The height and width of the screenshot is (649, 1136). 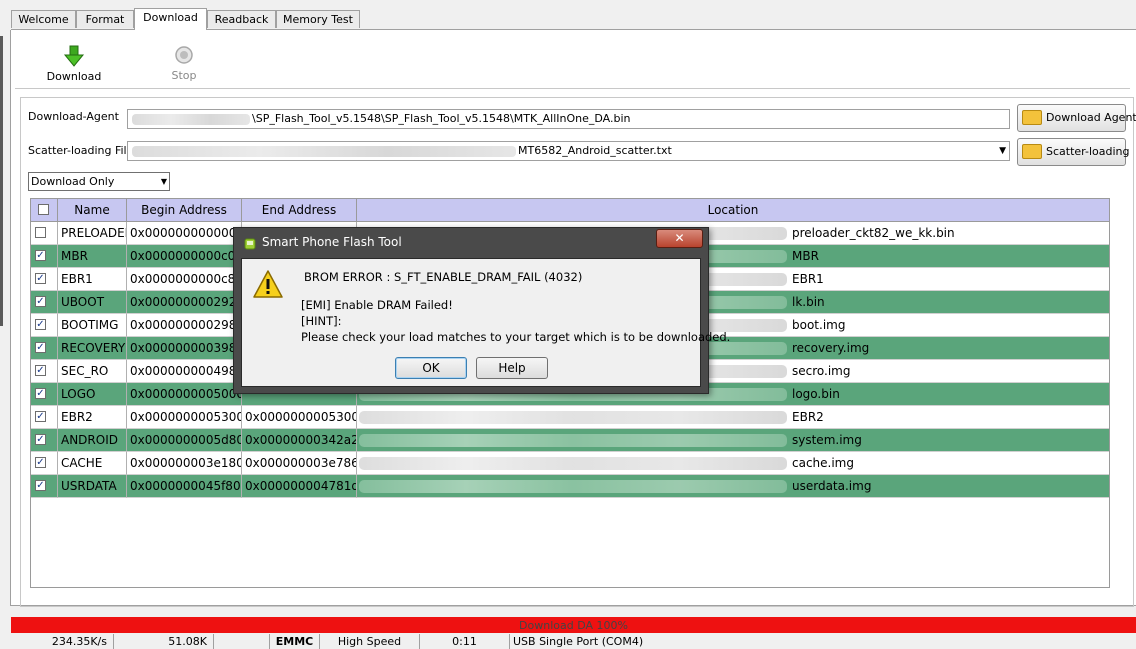 I want to click on begin-address-cell: 0x0000000005d80000, so click(x=184, y=440).